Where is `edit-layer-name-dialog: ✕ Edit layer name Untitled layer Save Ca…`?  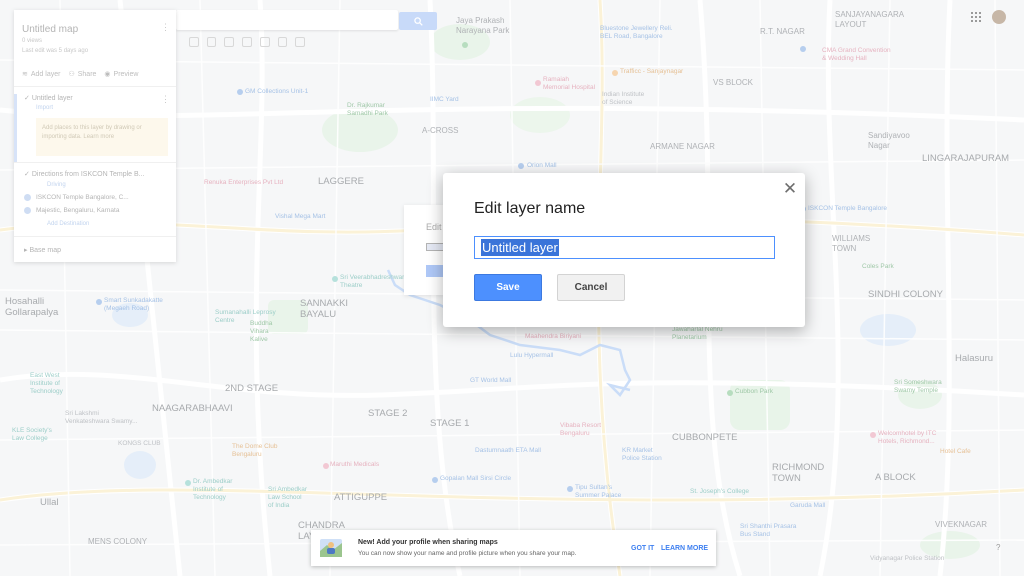 edit-layer-name-dialog: ✕ Edit layer name Untitled layer Save Ca… is located at coordinates (624, 250).